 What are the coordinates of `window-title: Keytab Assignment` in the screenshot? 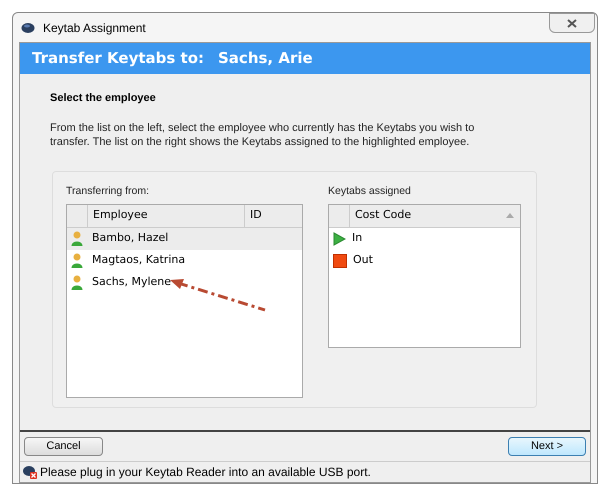 It's located at (94, 28).